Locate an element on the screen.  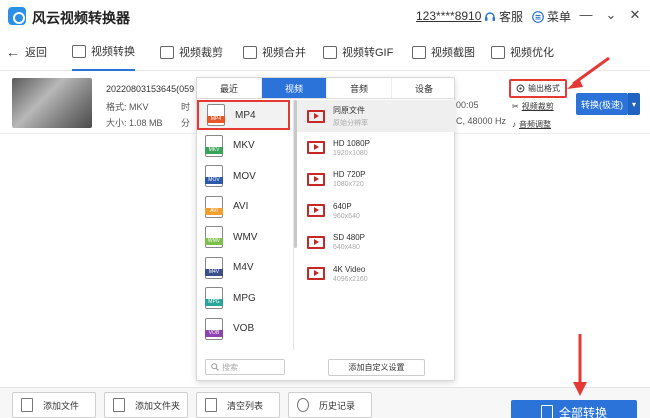
history-button: 历史记录 is located at coordinates (330, 405).